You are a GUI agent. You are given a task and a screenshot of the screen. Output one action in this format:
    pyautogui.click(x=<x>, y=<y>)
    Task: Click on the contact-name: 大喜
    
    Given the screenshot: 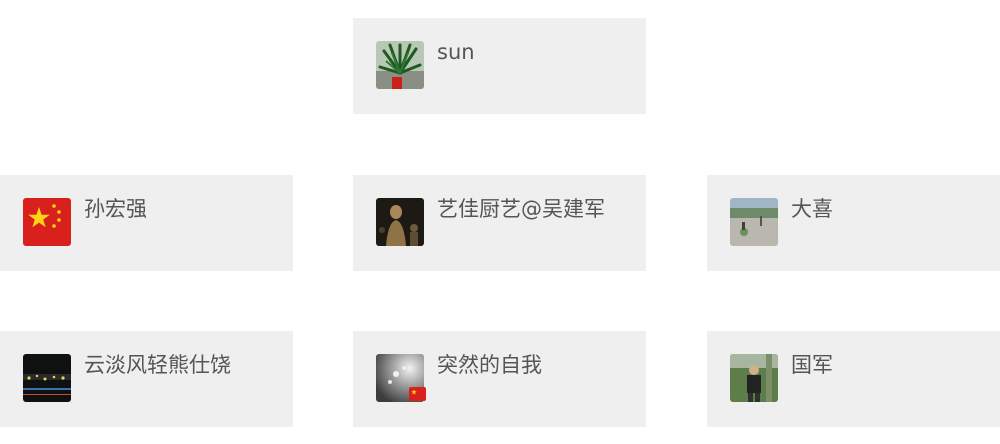 What is the action you would take?
    pyautogui.click(x=812, y=209)
    